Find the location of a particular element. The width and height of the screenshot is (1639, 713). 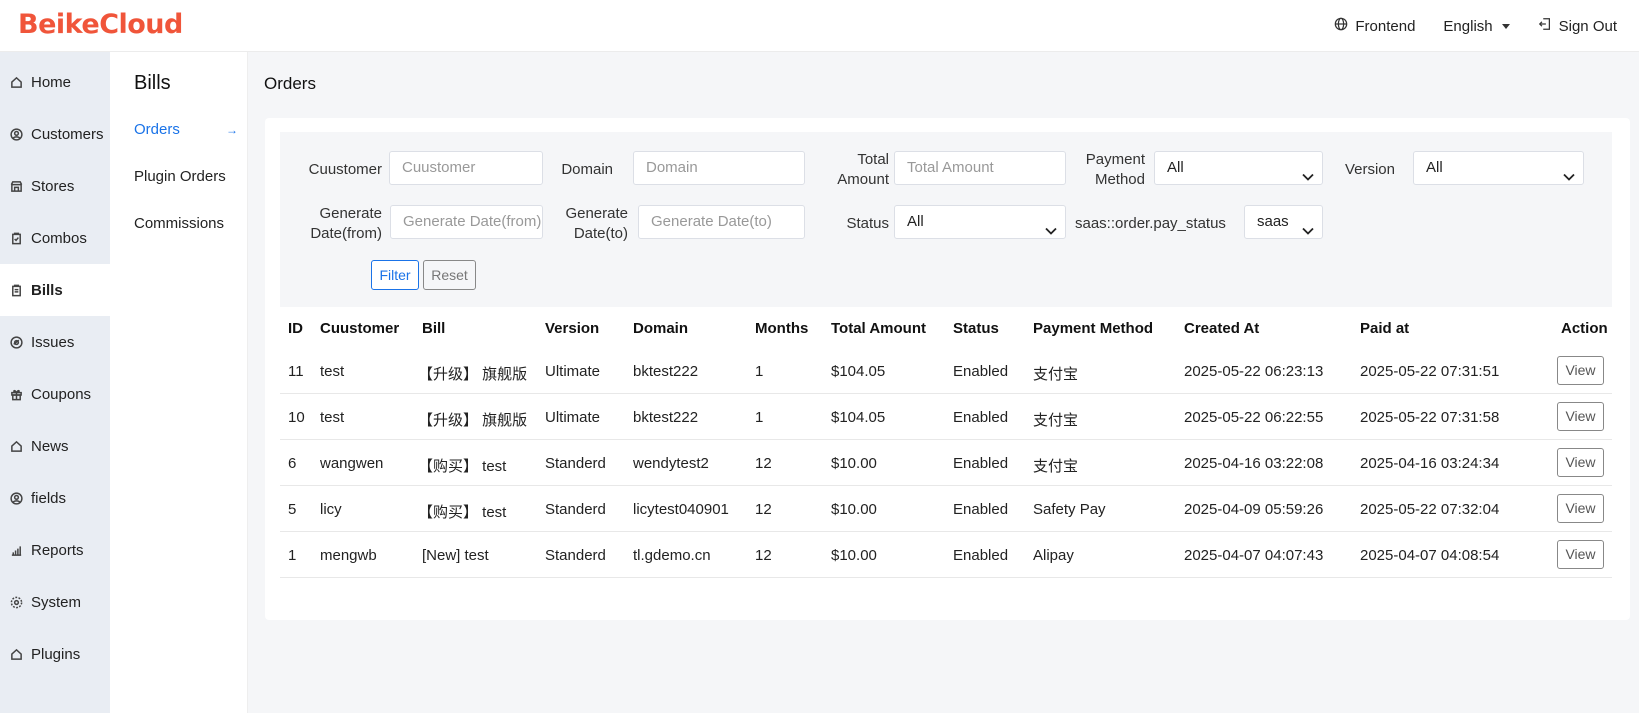

payment-method-select: All is located at coordinates (1238, 168).